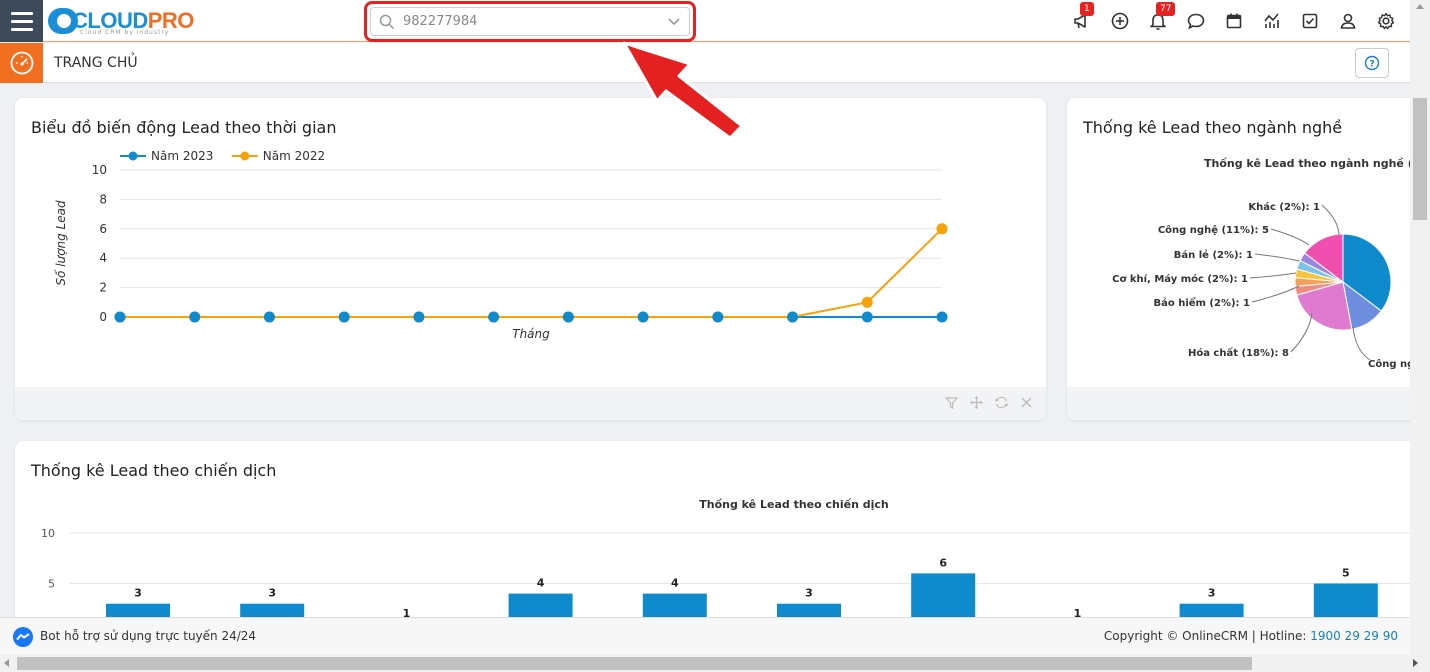 The height and width of the screenshot is (672, 1430). What do you see at coordinates (1312, 163) in the screenshot?
I see `pie-title: Thống kê Lead theo ngành nghề (Σ` at bounding box center [1312, 163].